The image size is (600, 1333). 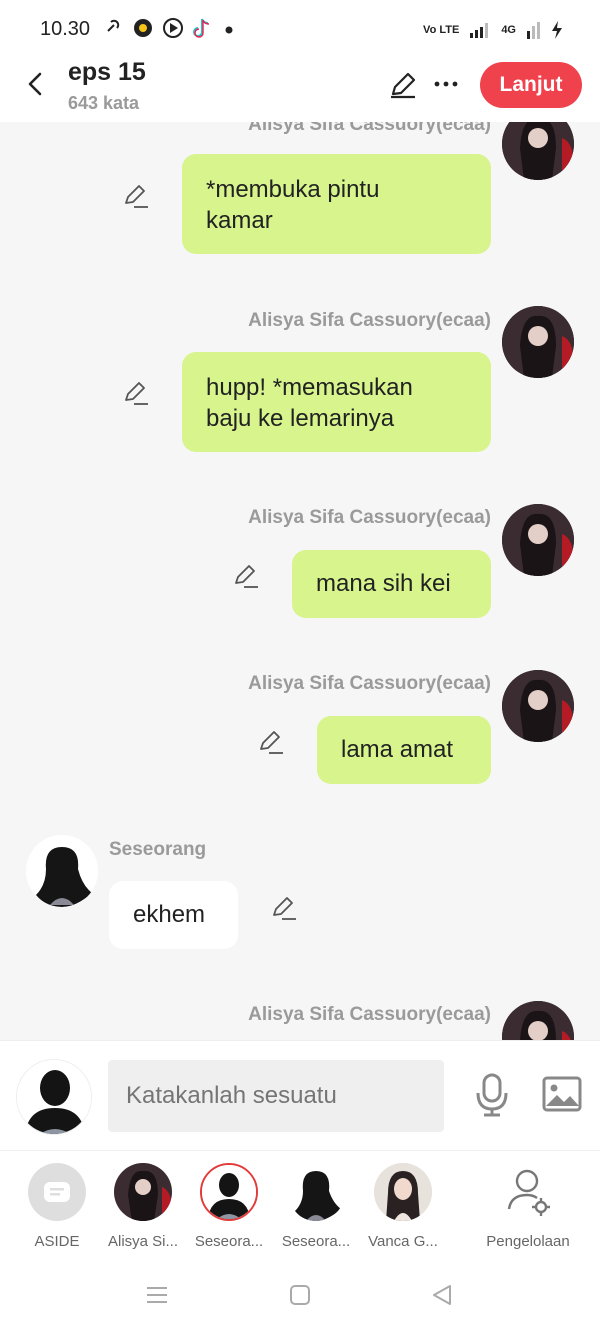 I want to click on menu-nav-icon, so click(x=157, y=1295).